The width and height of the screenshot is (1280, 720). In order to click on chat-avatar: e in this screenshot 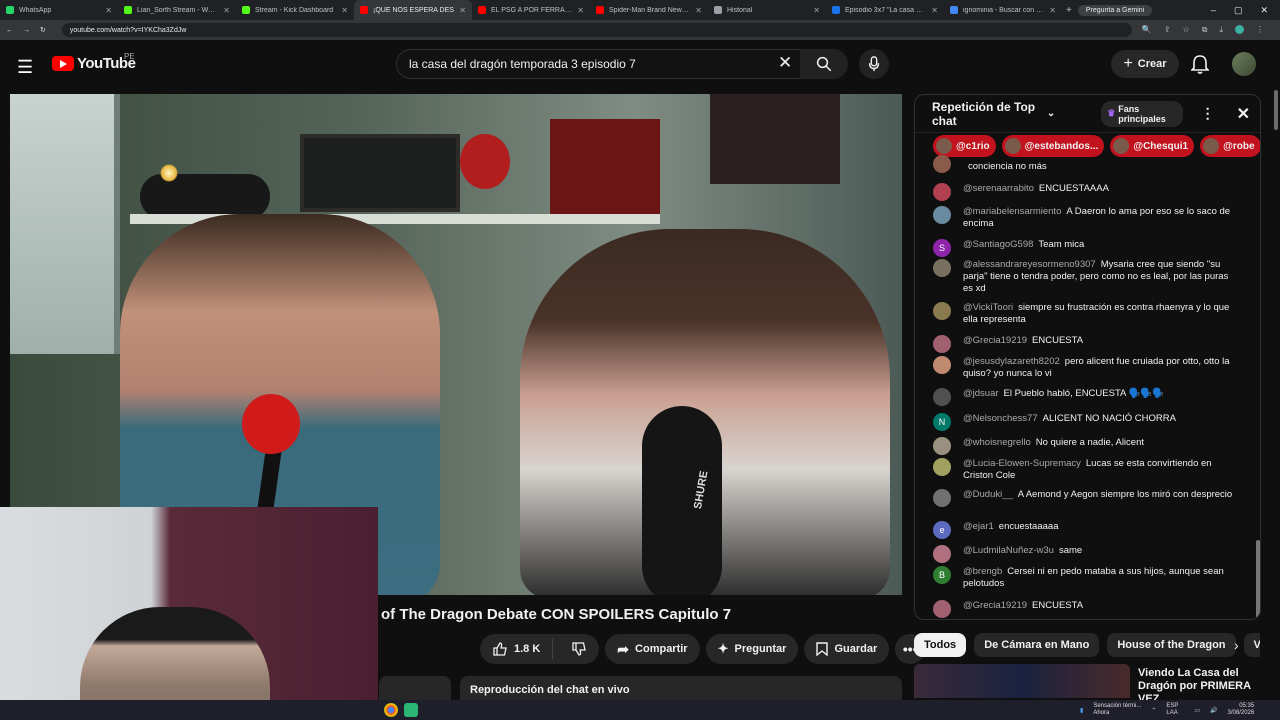, I will do `click(942, 530)`.